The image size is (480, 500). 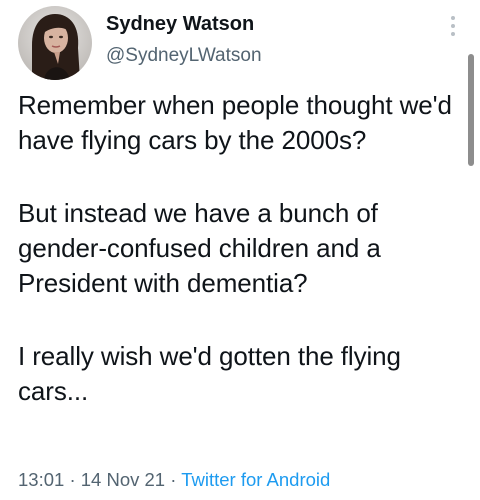 What do you see at coordinates (184, 56) in the screenshot?
I see `author-handle: @SydneyLWatson` at bounding box center [184, 56].